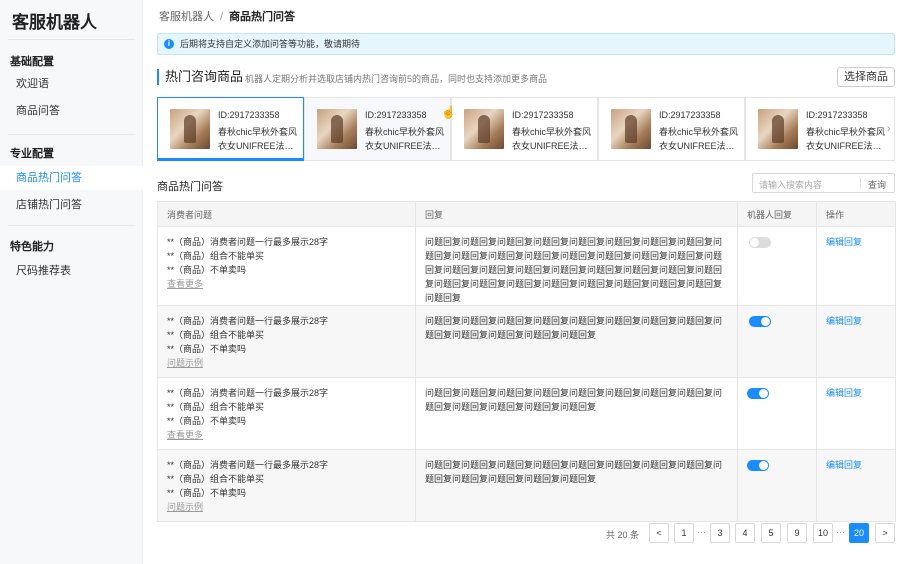 The width and height of the screenshot is (920, 564). What do you see at coordinates (859, 533) in the screenshot?
I see `page-button-current: 20` at bounding box center [859, 533].